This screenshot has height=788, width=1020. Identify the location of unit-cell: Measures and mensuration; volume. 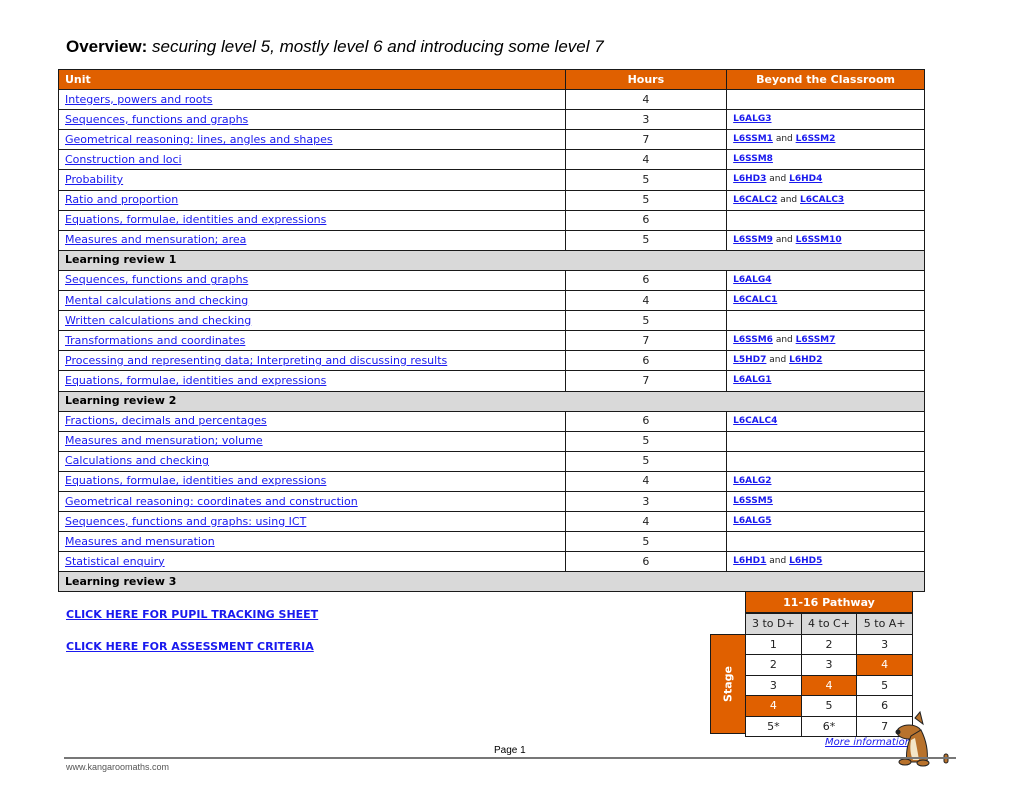
(312, 441).